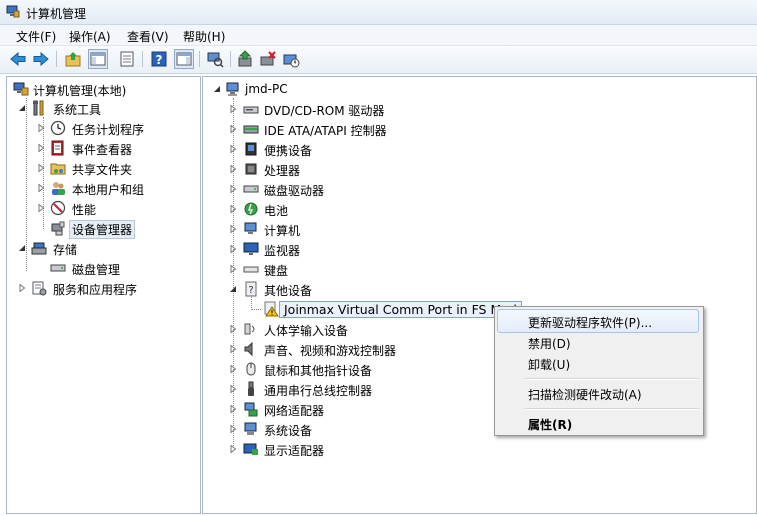  Describe the element at coordinates (215, 59) in the screenshot. I see `scan-hardware-icon` at that location.